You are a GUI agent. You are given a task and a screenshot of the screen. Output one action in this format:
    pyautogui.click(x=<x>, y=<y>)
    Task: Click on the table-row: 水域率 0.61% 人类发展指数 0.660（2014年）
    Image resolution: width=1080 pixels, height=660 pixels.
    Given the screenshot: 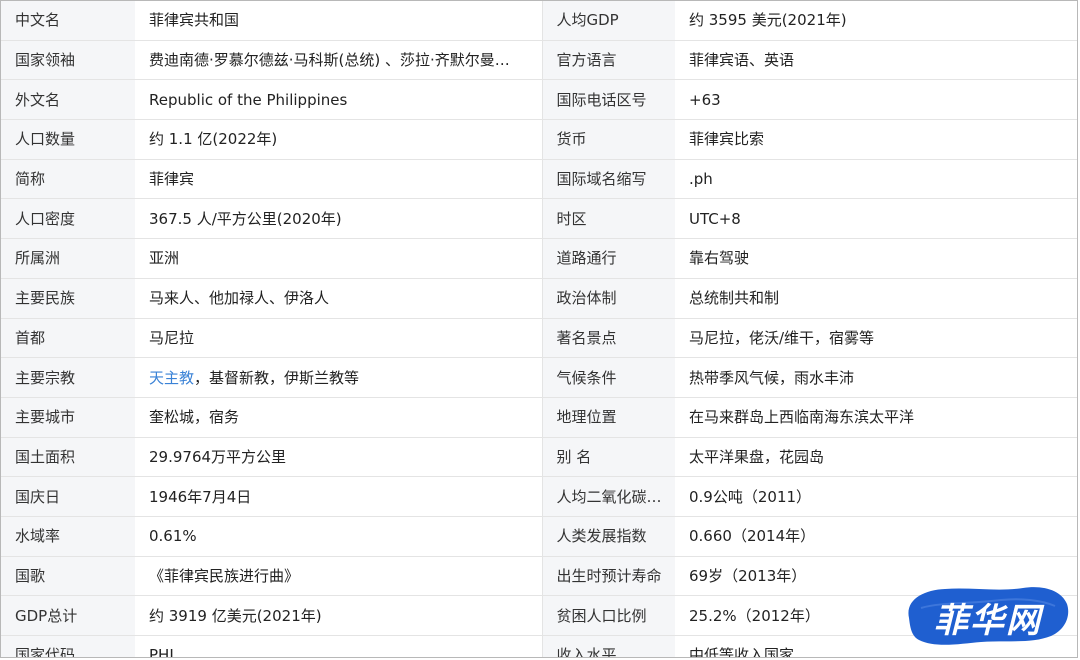 What is the action you would take?
    pyautogui.click(x=539, y=536)
    